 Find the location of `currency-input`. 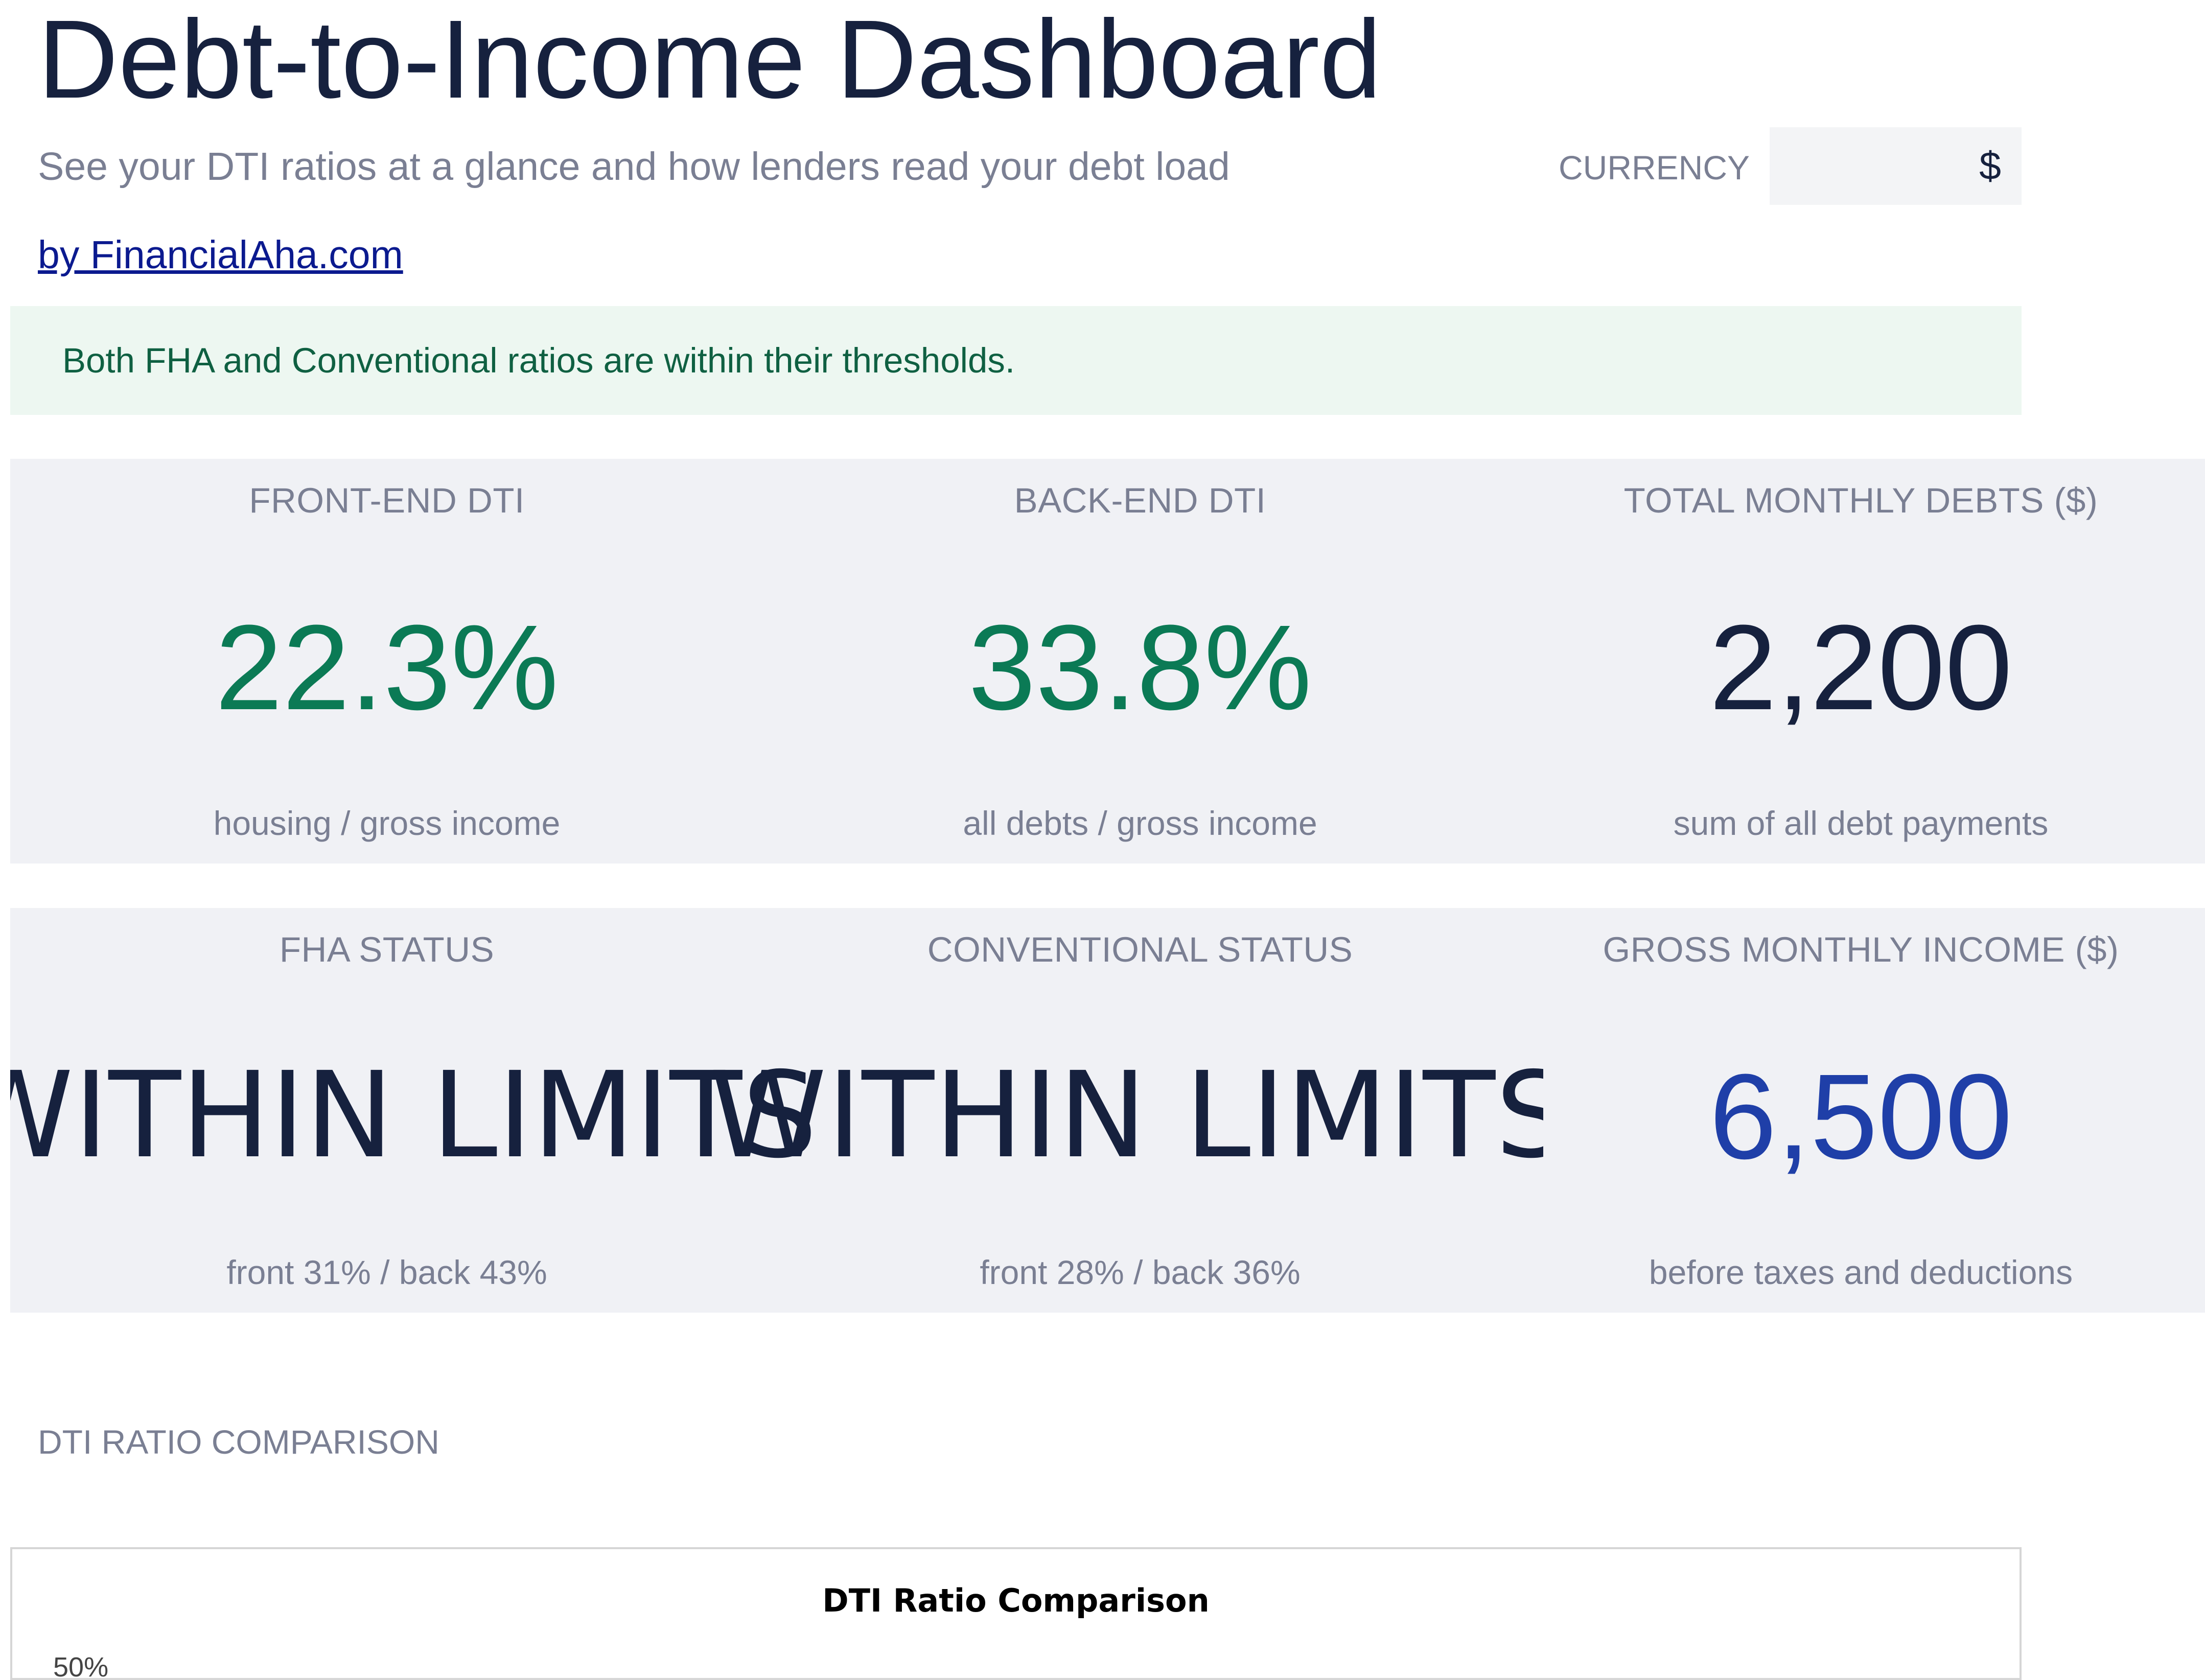

currency-input is located at coordinates (1896, 166).